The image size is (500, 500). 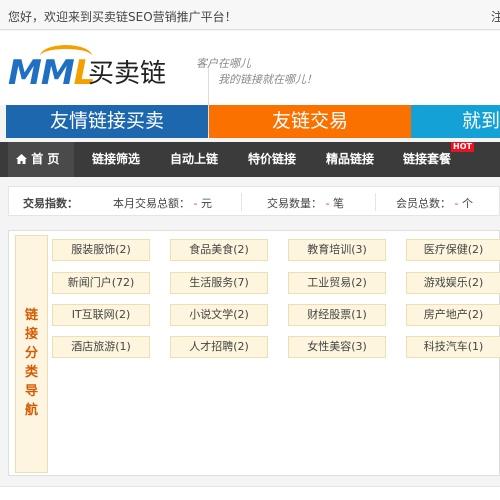 I want to click on category-tag: 酒店旅游(1), so click(x=101, y=347).